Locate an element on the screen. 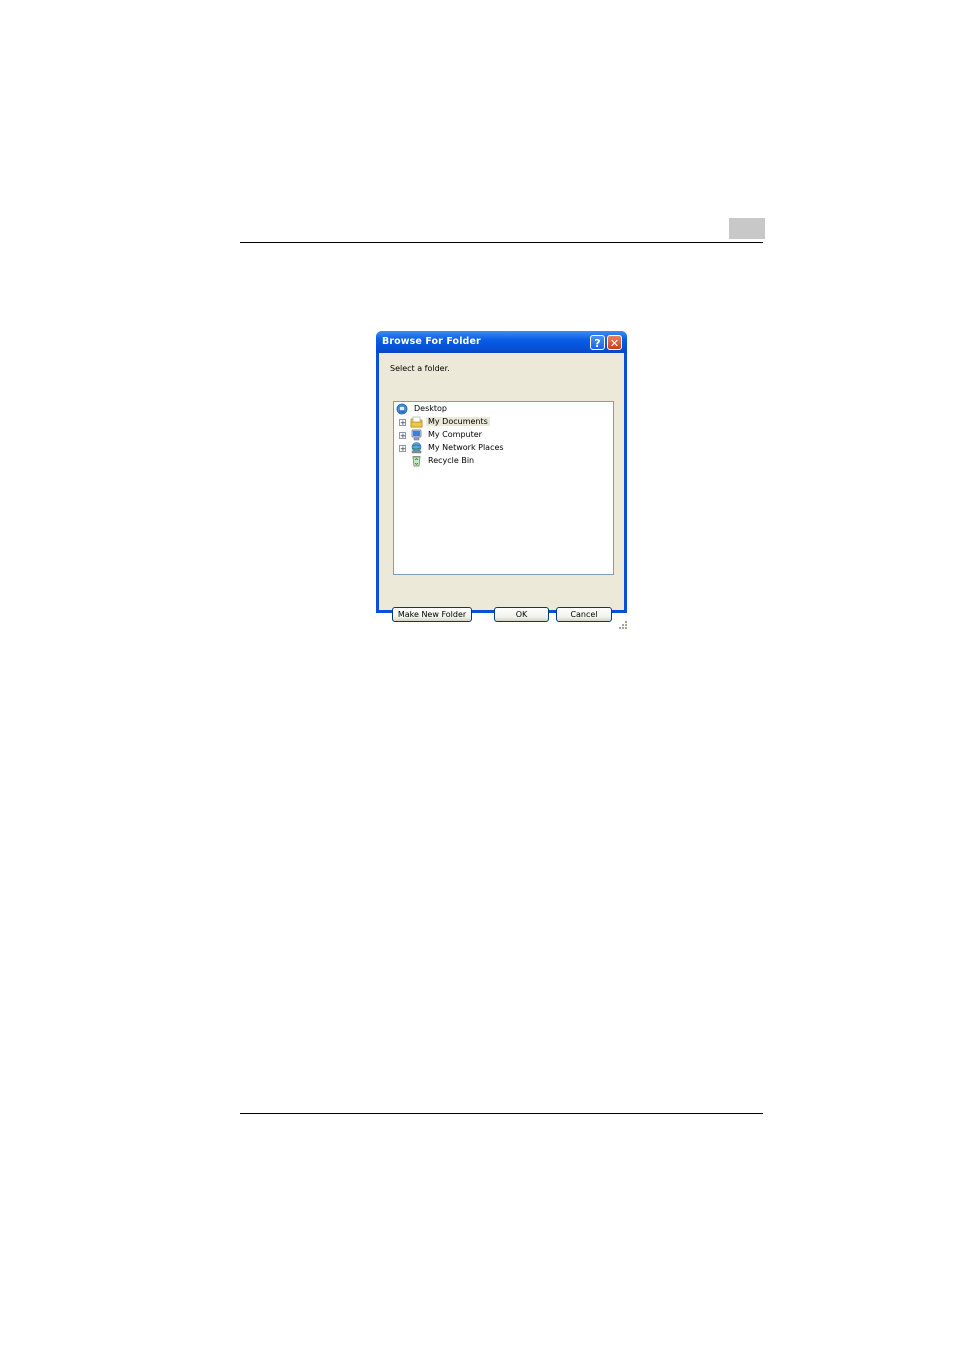 The width and height of the screenshot is (954, 1350). resize-grip-icon is located at coordinates (623, 625).